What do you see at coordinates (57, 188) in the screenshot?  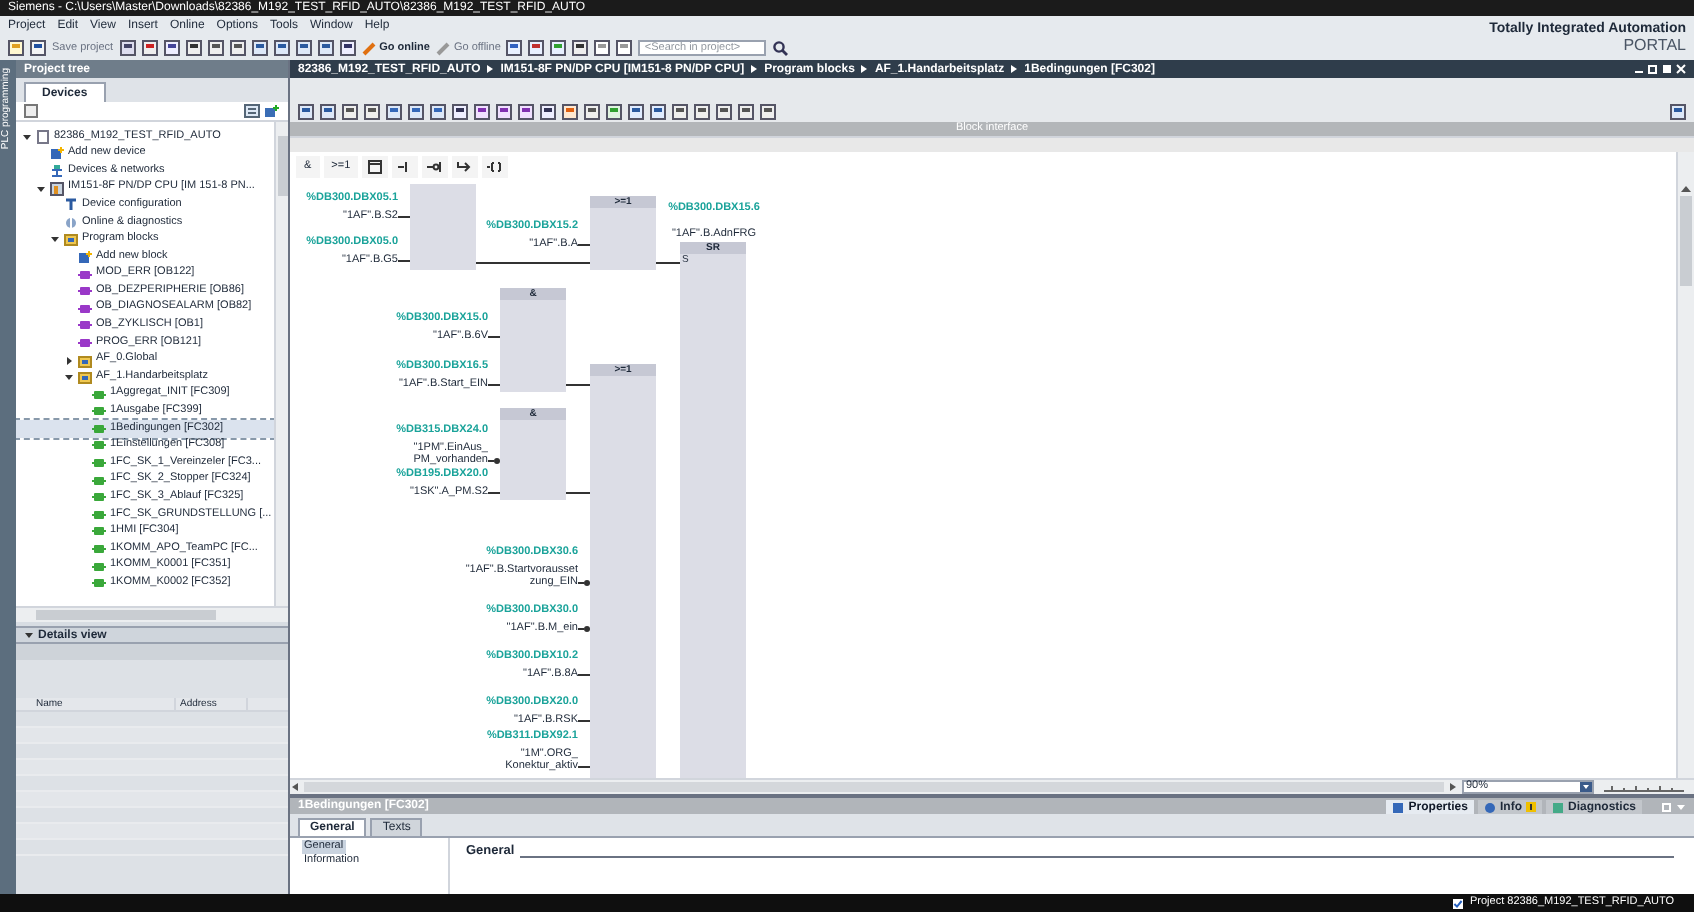 I see `device-icon` at bounding box center [57, 188].